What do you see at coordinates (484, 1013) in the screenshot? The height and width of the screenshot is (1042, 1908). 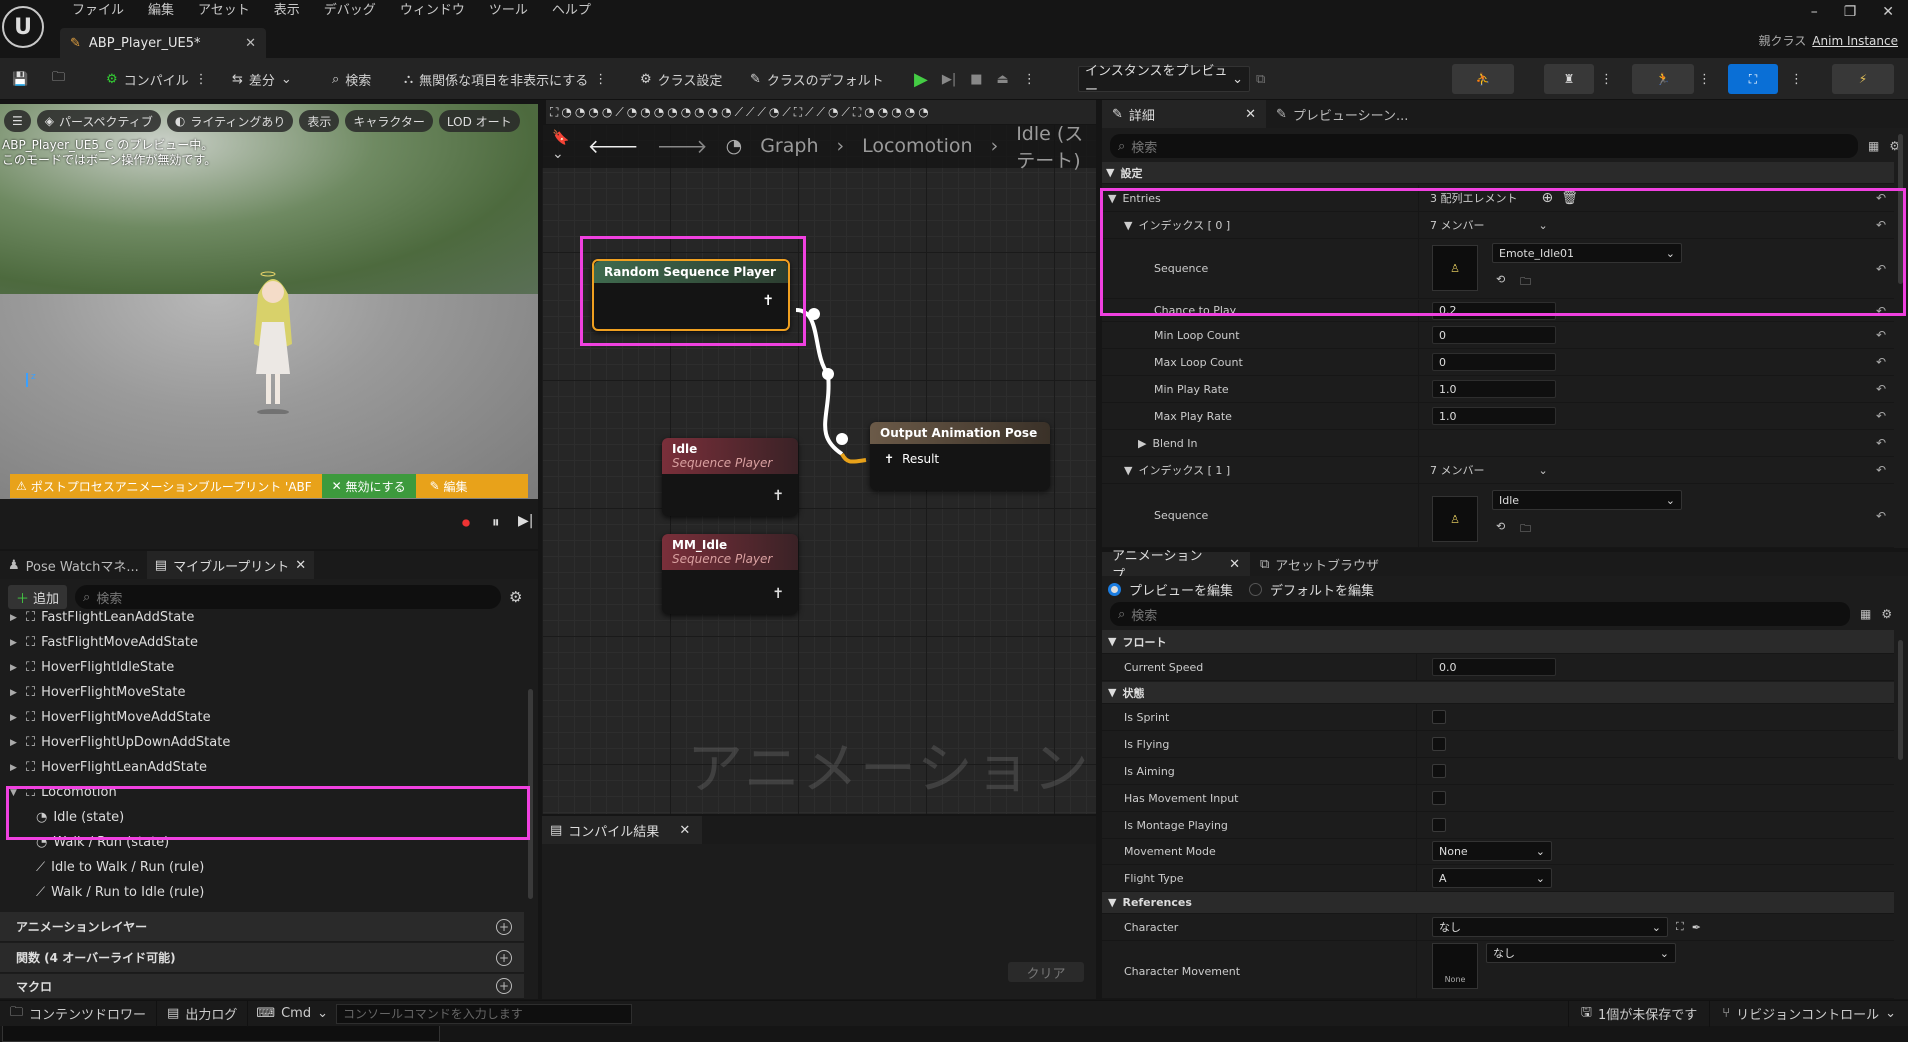 I see `console-input: コンソールコマンドを入力します` at bounding box center [484, 1013].